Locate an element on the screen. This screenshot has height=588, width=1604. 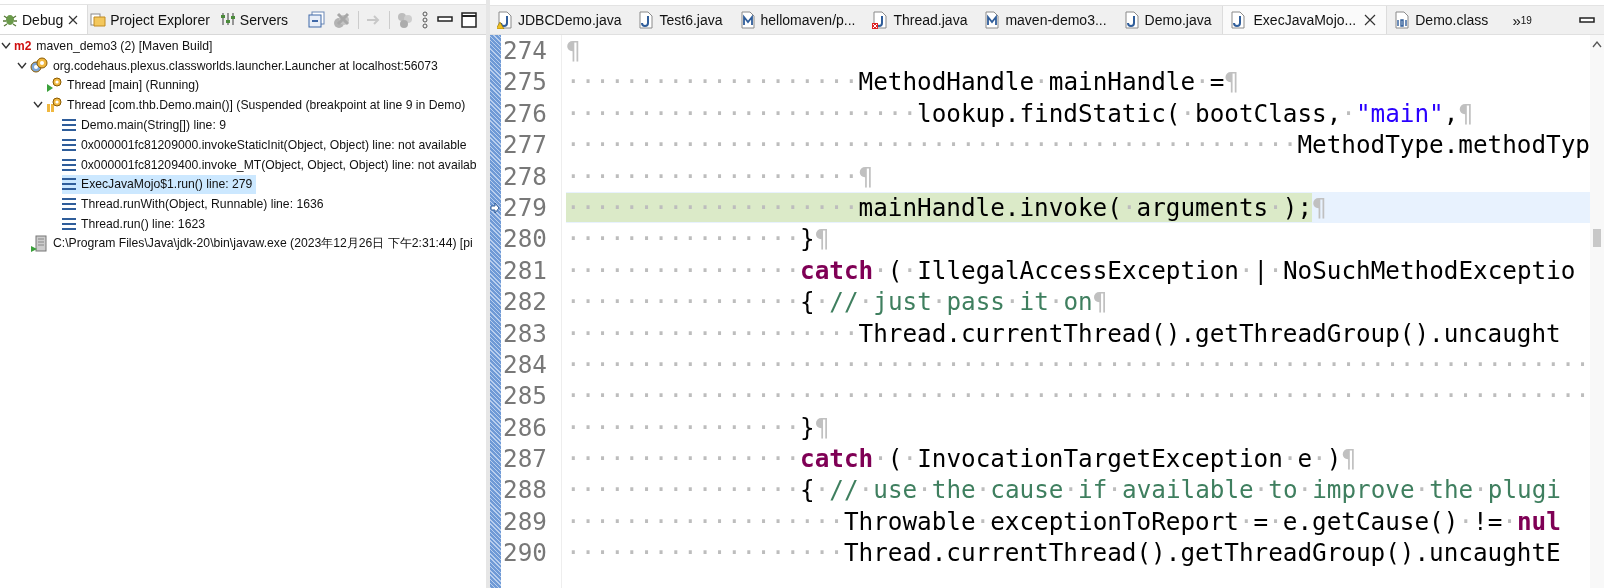
code-line: ················{·//·use·the·cause·if·available·to·improve·the·plugi is located at coordinates (1064, 490).